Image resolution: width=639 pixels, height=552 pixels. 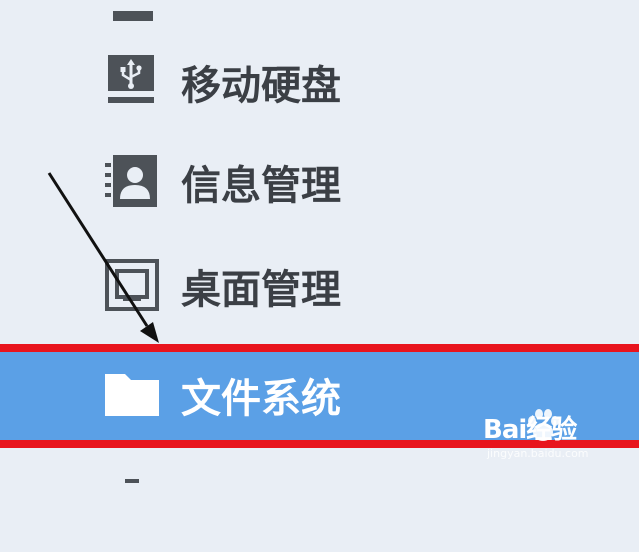 I want to click on partial-item-icon, so click(x=132, y=502).